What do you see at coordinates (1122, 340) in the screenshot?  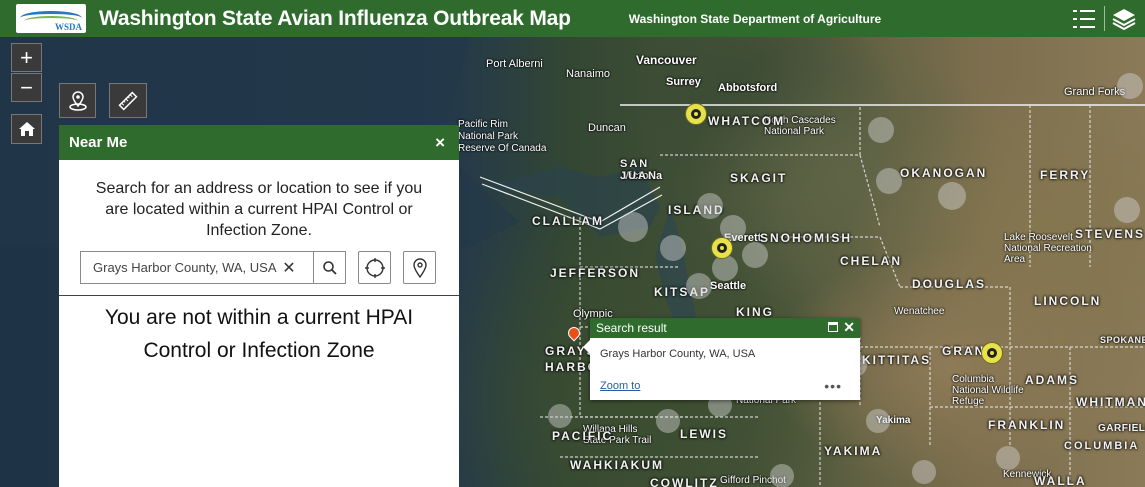 I see `county-label: SPOKANE` at bounding box center [1122, 340].